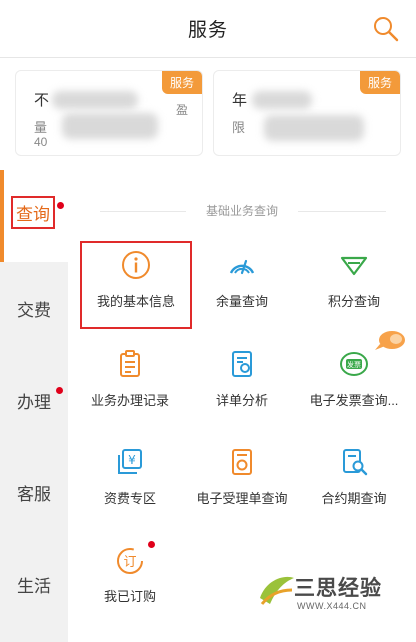 The width and height of the screenshot is (416, 642). I want to click on gem-icon, so click(354, 266).